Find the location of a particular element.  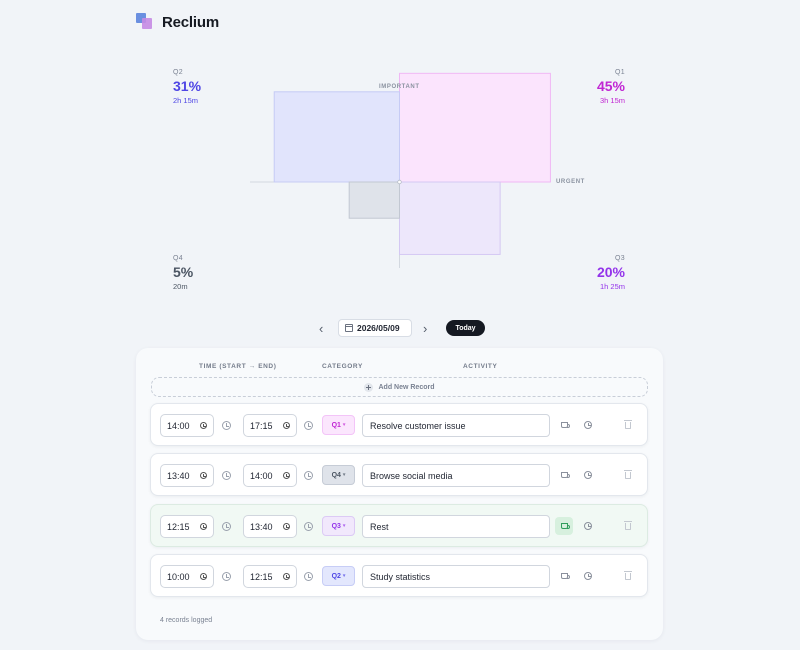

end-time-value: 13:40 is located at coordinates (261, 526).